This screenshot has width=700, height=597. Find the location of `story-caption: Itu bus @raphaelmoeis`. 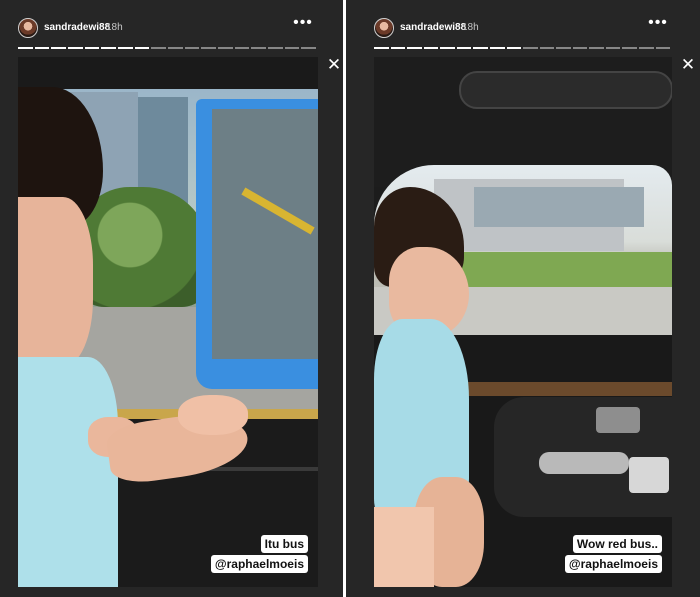

story-caption: Itu bus @raphaelmoeis is located at coordinates (259, 554).